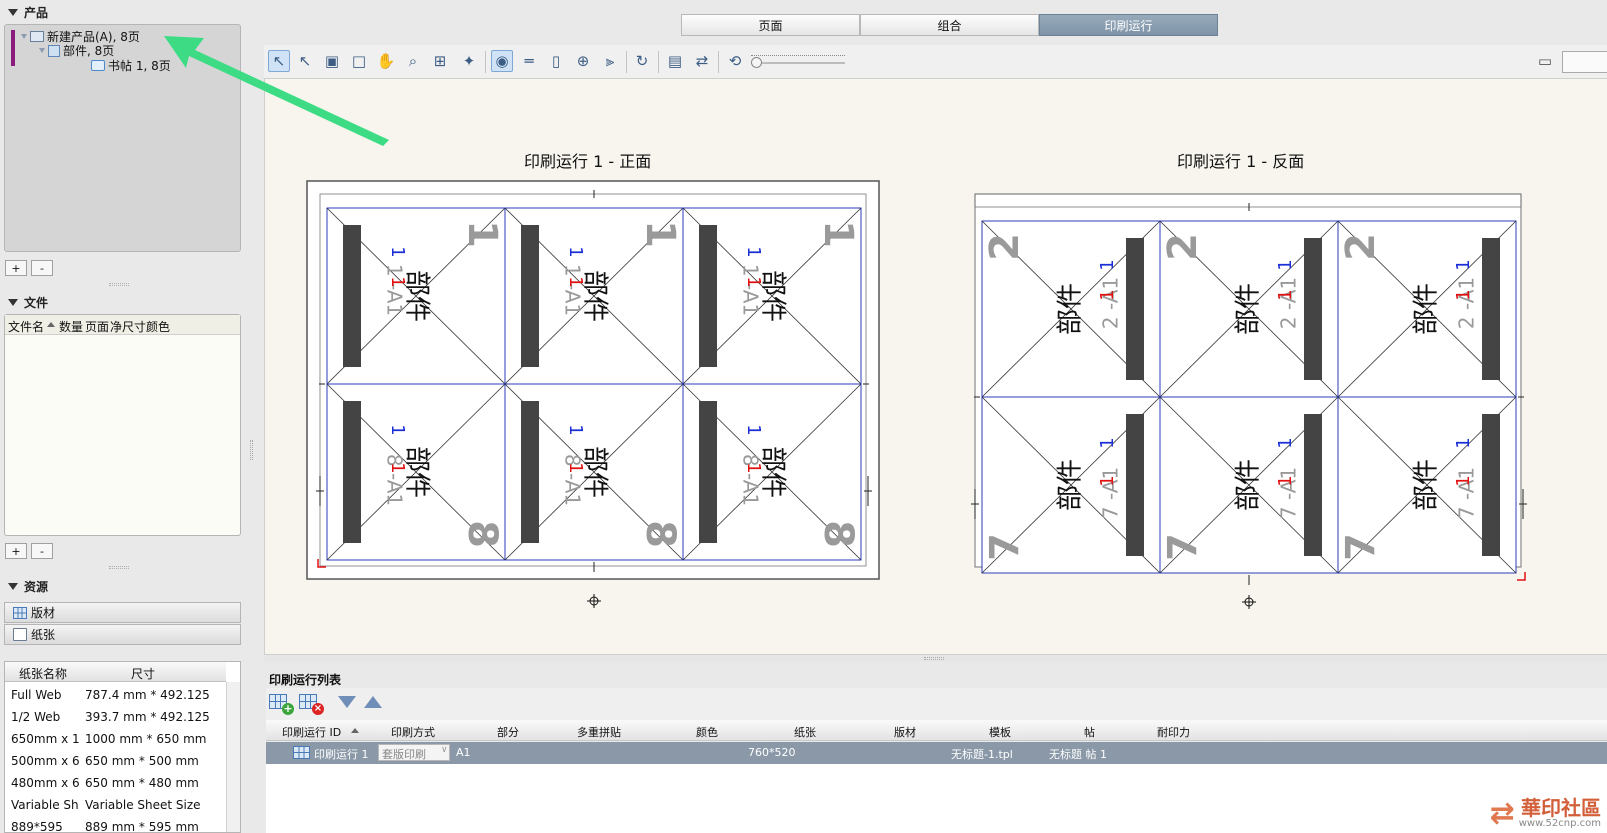 Image resolution: width=1607 pixels, height=833 pixels. What do you see at coordinates (610, 61) in the screenshot?
I see `split-icon: ⫸` at bounding box center [610, 61].